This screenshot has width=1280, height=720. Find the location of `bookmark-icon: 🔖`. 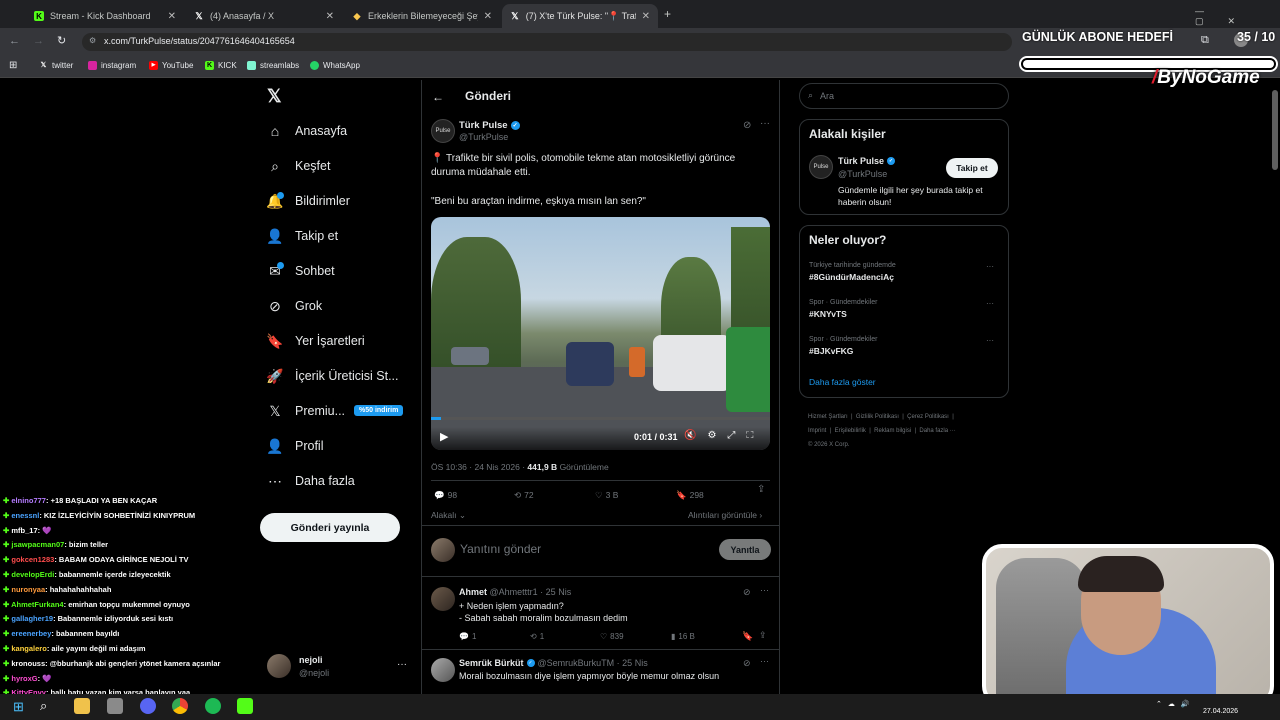

bookmark-icon: 🔖 is located at coordinates (747, 636).